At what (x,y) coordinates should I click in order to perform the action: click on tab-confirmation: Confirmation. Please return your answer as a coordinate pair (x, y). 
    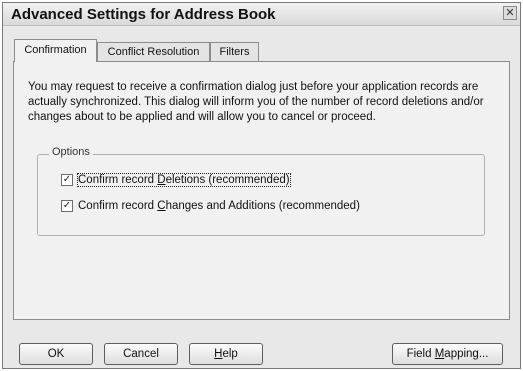
    Looking at the image, I should click on (55, 50).